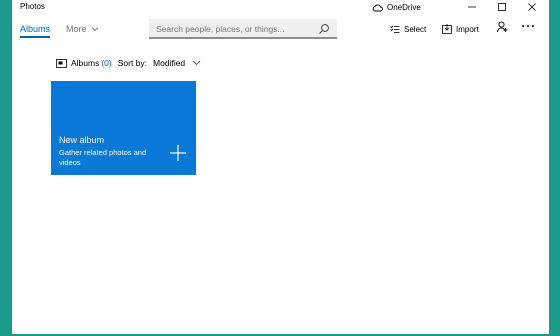 The width and height of the screenshot is (560, 336). What do you see at coordinates (404, 7) in the screenshot?
I see `onedrive-label: OneDrive` at bounding box center [404, 7].